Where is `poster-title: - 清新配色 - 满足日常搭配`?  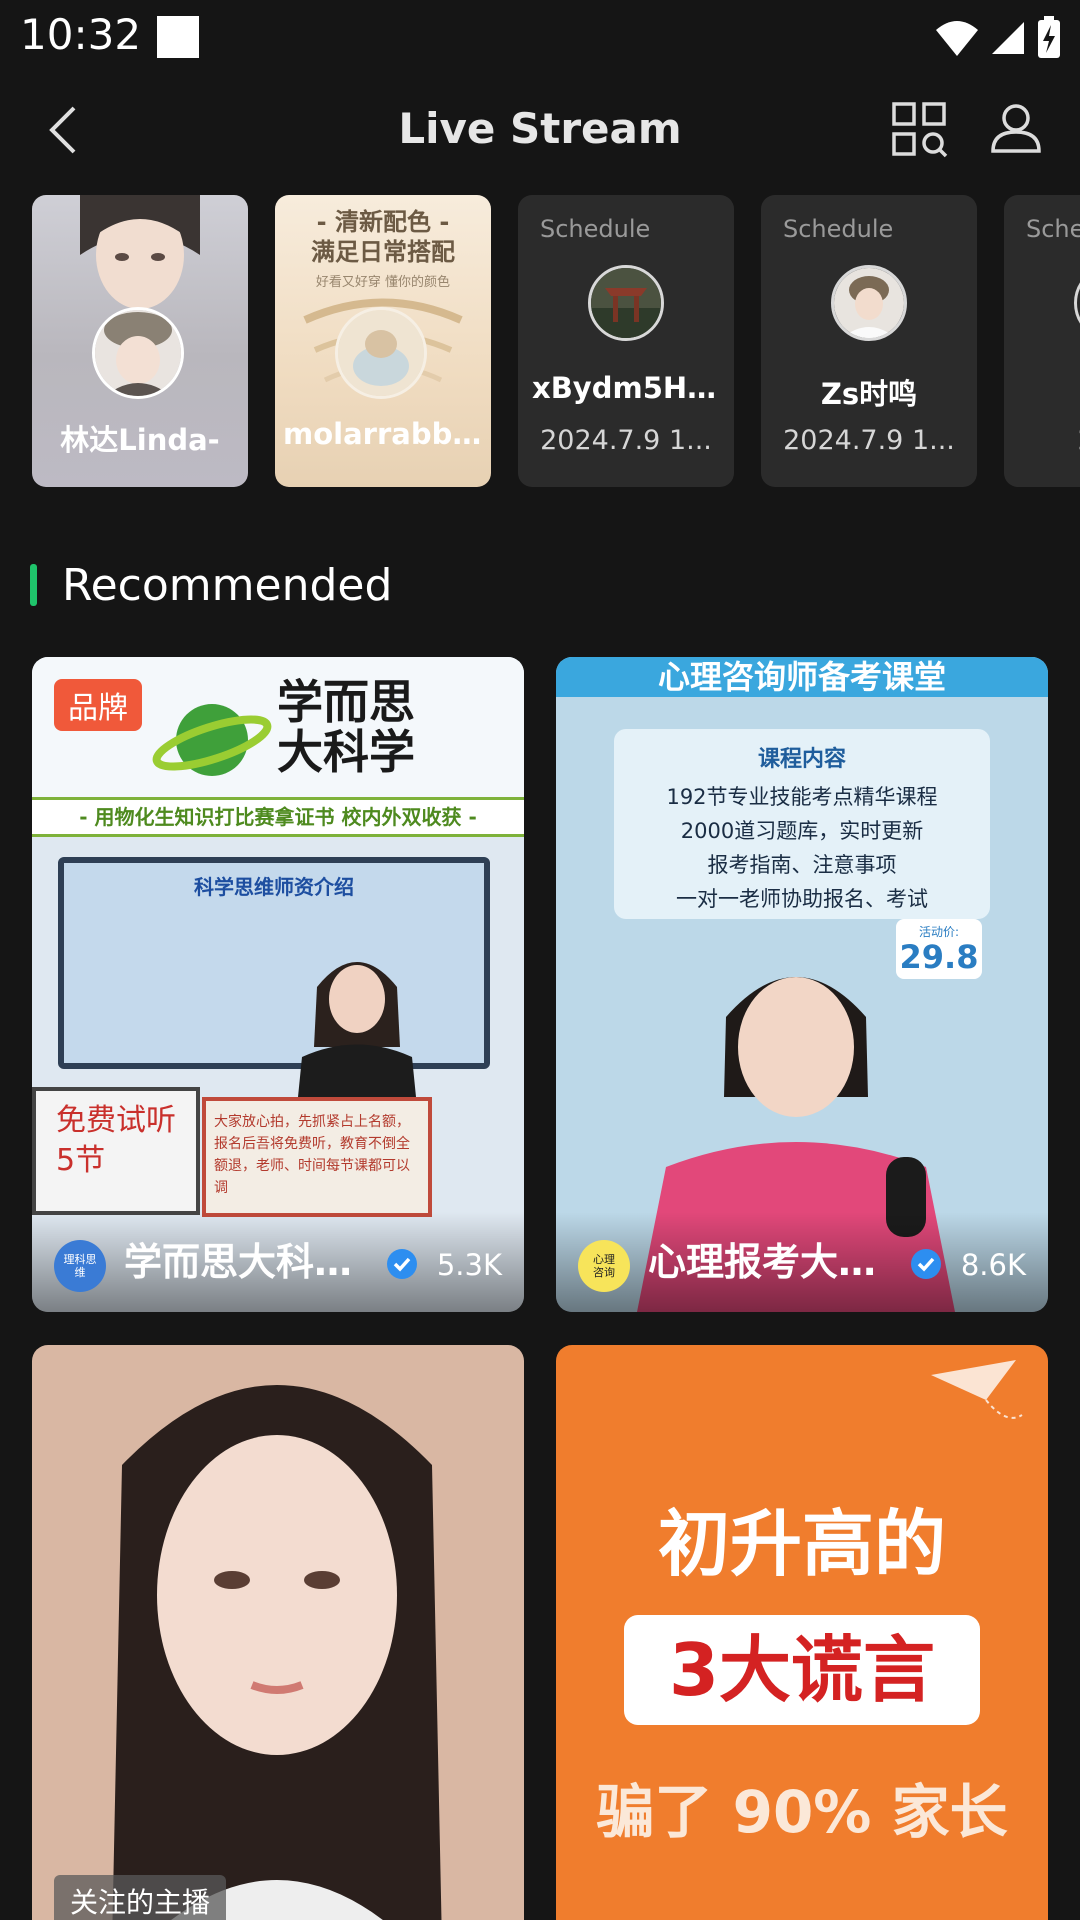
poster-title: - 清新配色 - 满足日常搭配 is located at coordinates (383, 237).